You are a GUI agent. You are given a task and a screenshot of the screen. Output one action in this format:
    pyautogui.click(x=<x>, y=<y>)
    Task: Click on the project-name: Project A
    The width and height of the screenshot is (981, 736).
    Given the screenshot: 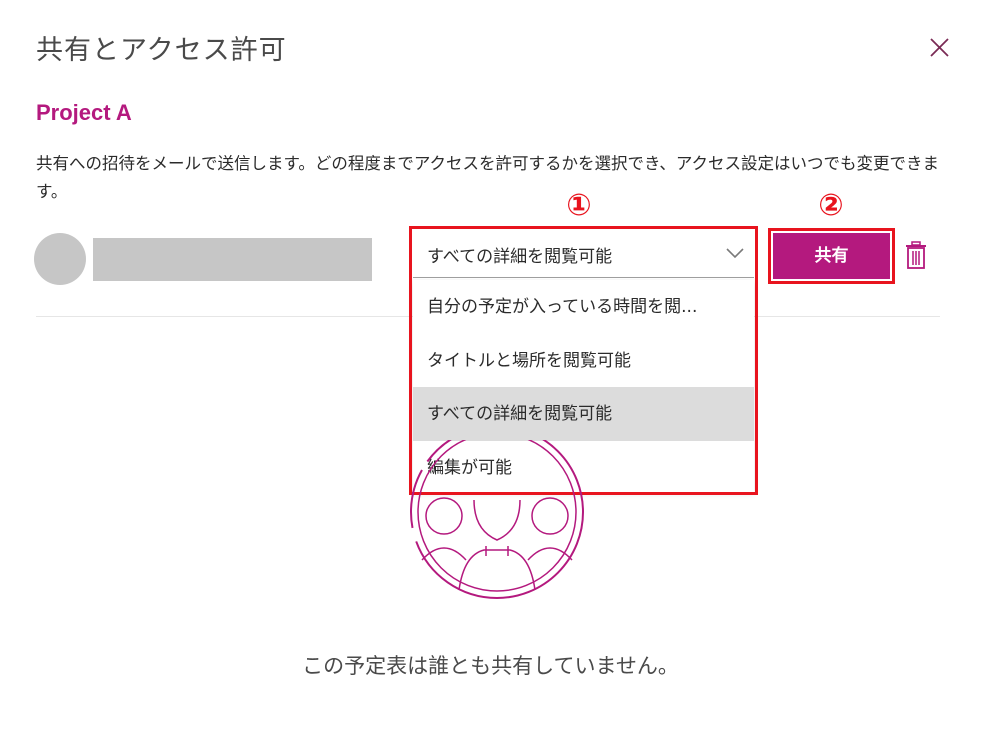 What is the action you would take?
    pyautogui.click(x=84, y=112)
    